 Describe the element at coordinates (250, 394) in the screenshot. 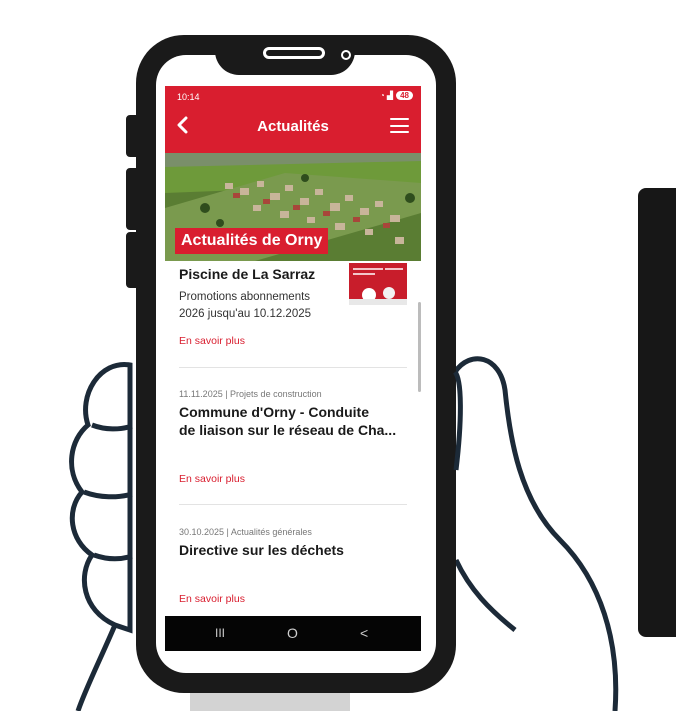

I see `article-meta: 11.11.2025 | Projets de construction` at that location.